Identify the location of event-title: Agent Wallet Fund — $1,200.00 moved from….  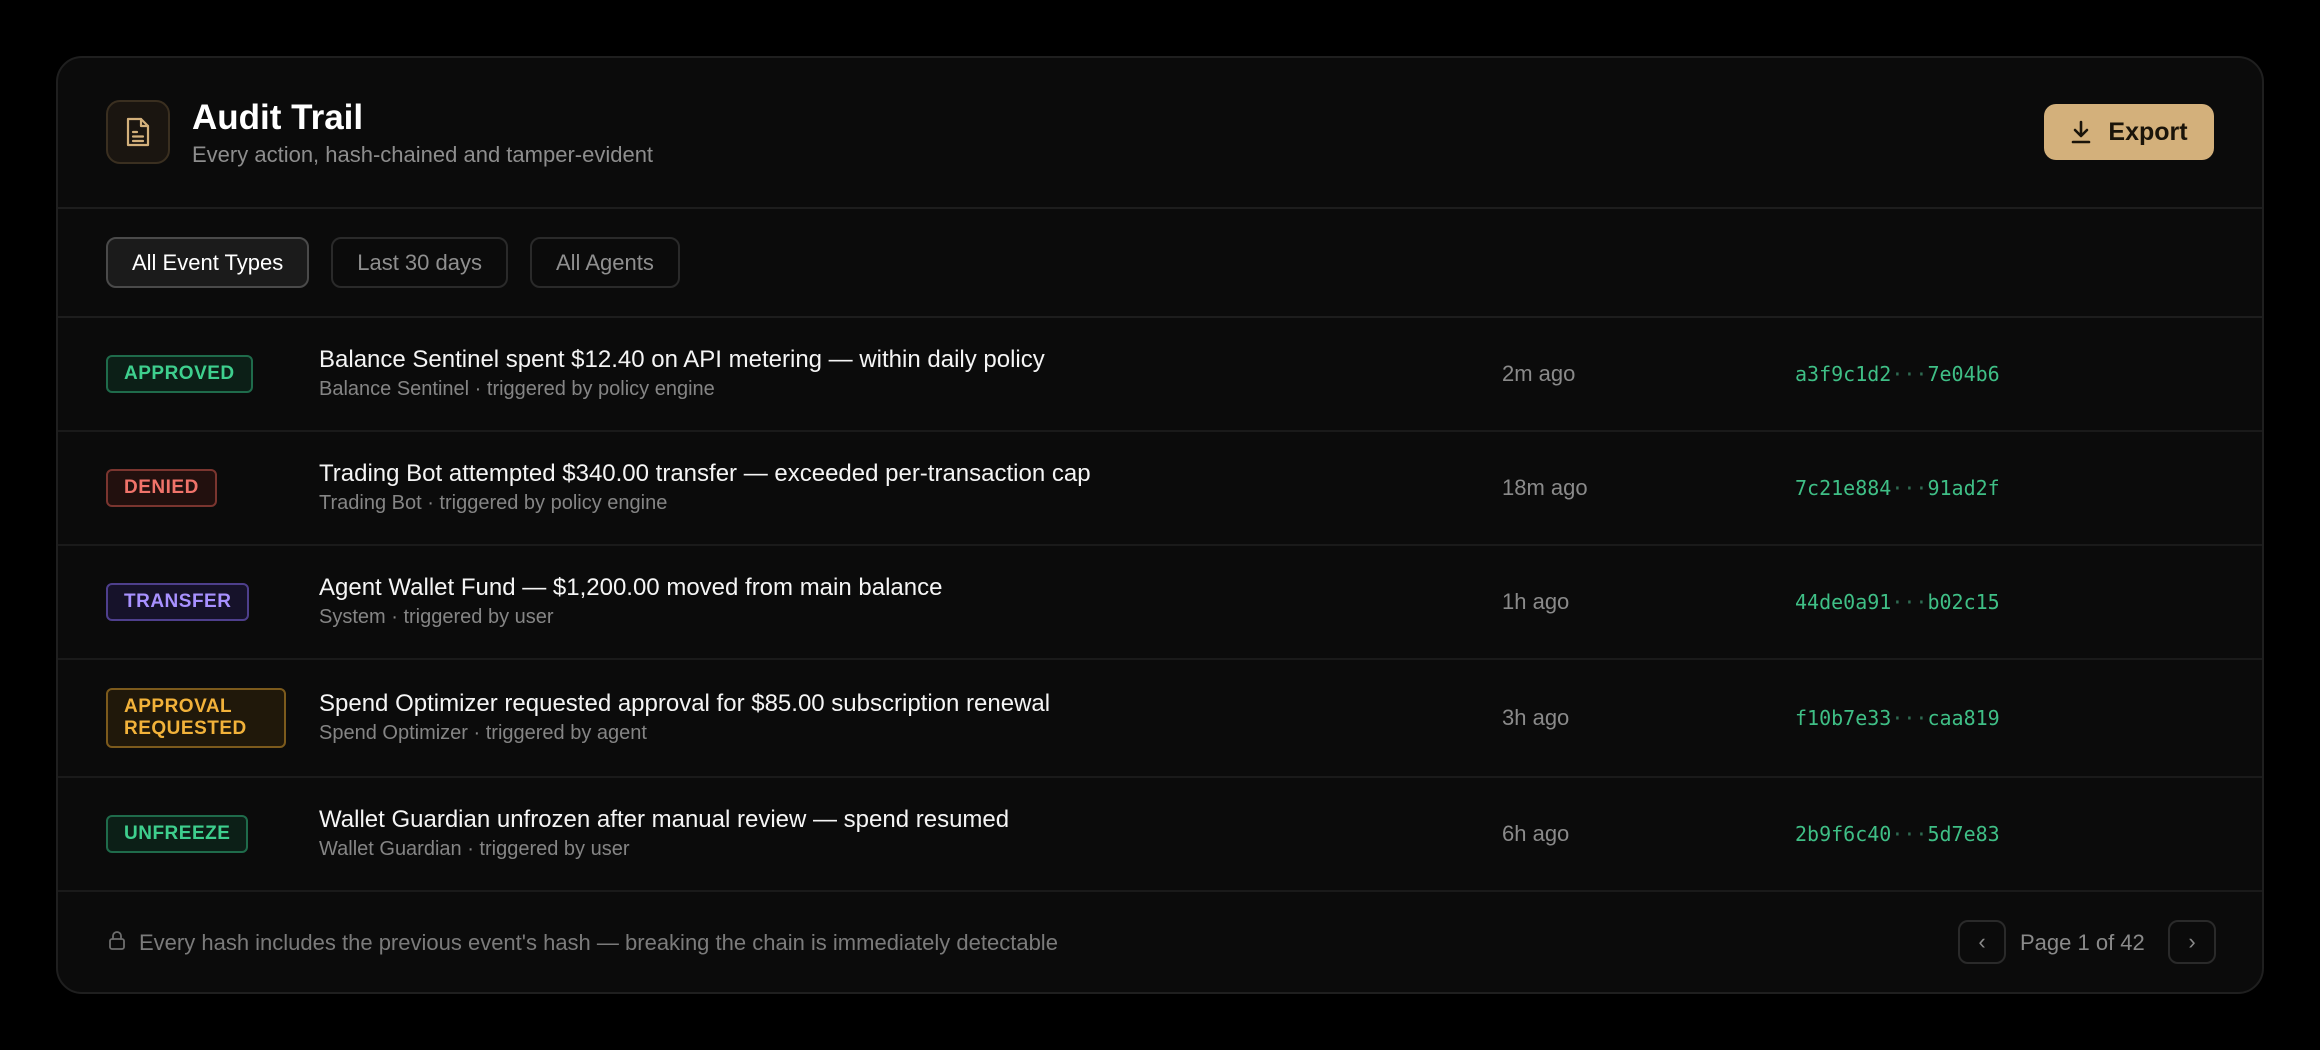
(631, 587).